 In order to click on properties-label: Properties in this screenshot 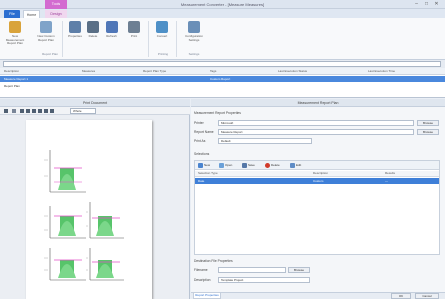, I will do `click(75, 36)`.